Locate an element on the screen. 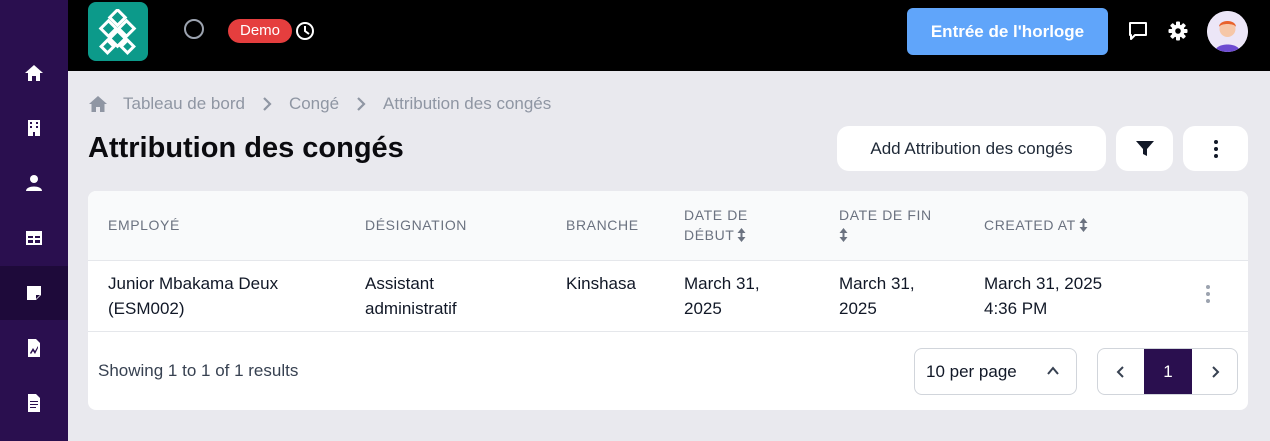  chevron-left-icon is located at coordinates (1120, 371).